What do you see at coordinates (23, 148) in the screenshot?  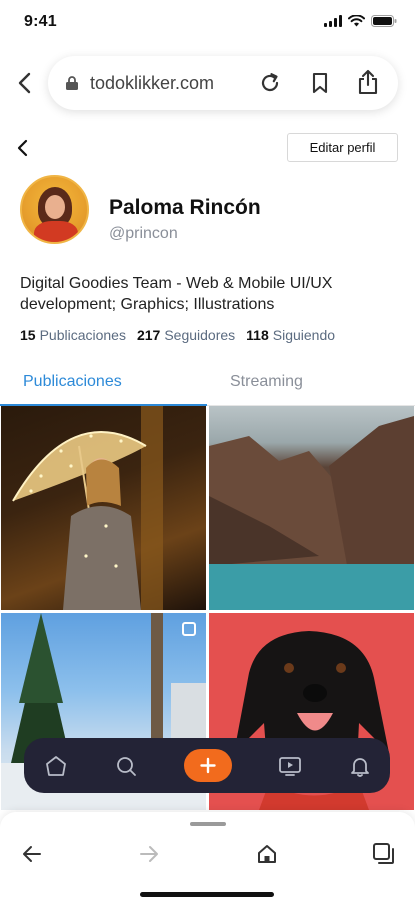 I see `profile-back-icon` at bounding box center [23, 148].